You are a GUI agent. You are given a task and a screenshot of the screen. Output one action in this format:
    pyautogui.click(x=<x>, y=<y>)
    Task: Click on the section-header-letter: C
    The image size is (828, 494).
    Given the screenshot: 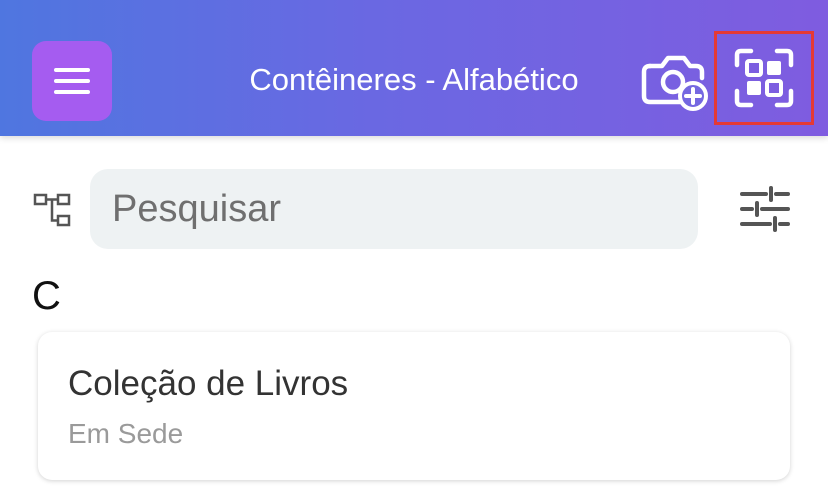 What is the action you would take?
    pyautogui.click(x=46, y=296)
    